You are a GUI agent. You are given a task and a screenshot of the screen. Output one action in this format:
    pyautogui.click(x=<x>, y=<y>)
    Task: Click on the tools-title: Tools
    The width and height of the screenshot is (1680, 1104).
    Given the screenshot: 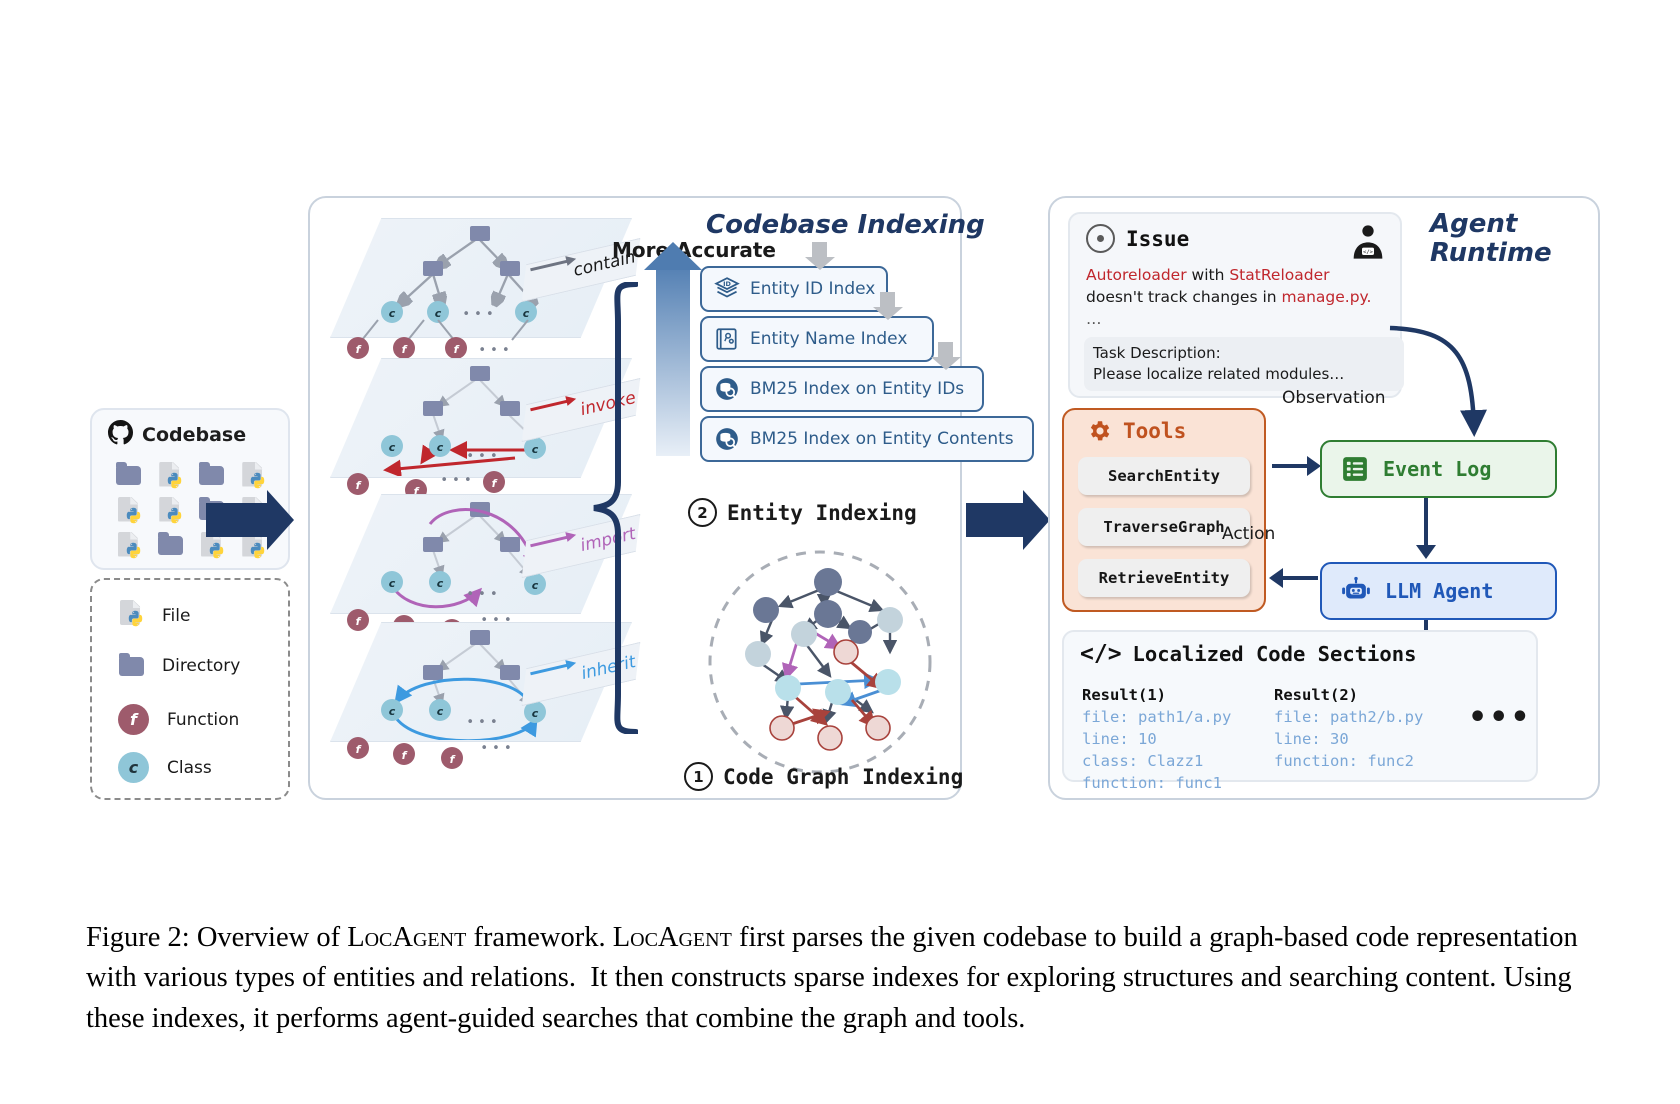 What is the action you would take?
    pyautogui.click(x=1155, y=431)
    